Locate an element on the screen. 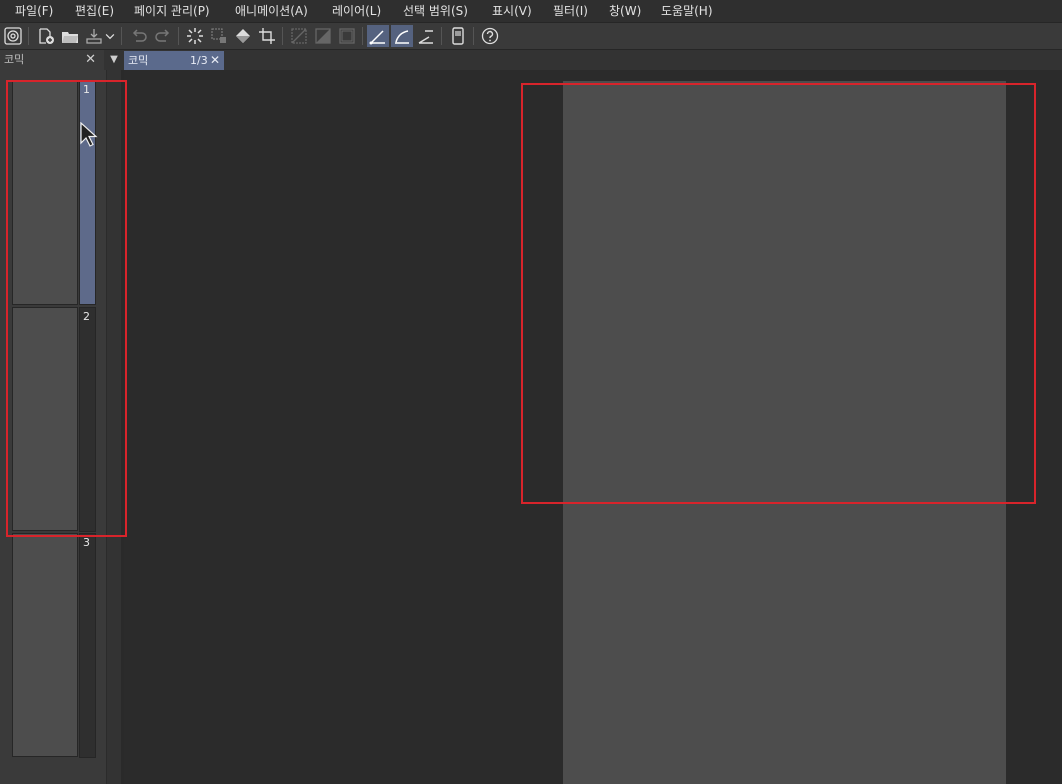 This screenshot has height=784, width=1062. snap-to-grid-icon is located at coordinates (426, 36).